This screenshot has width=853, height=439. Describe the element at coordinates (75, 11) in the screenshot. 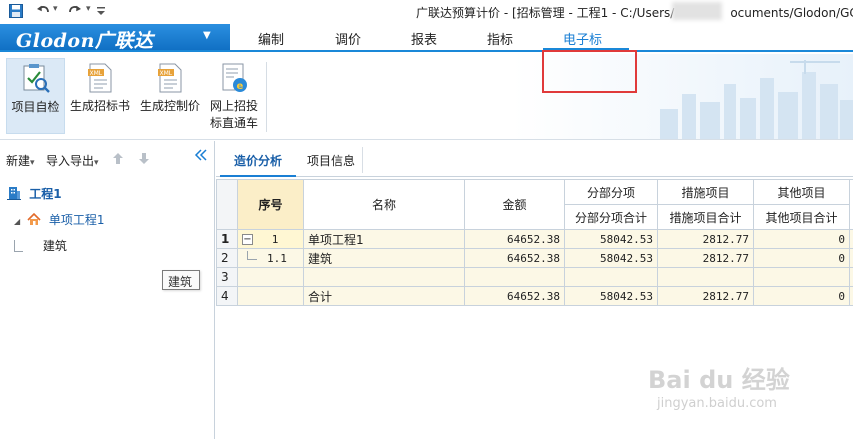

I see `redo-icon` at that location.